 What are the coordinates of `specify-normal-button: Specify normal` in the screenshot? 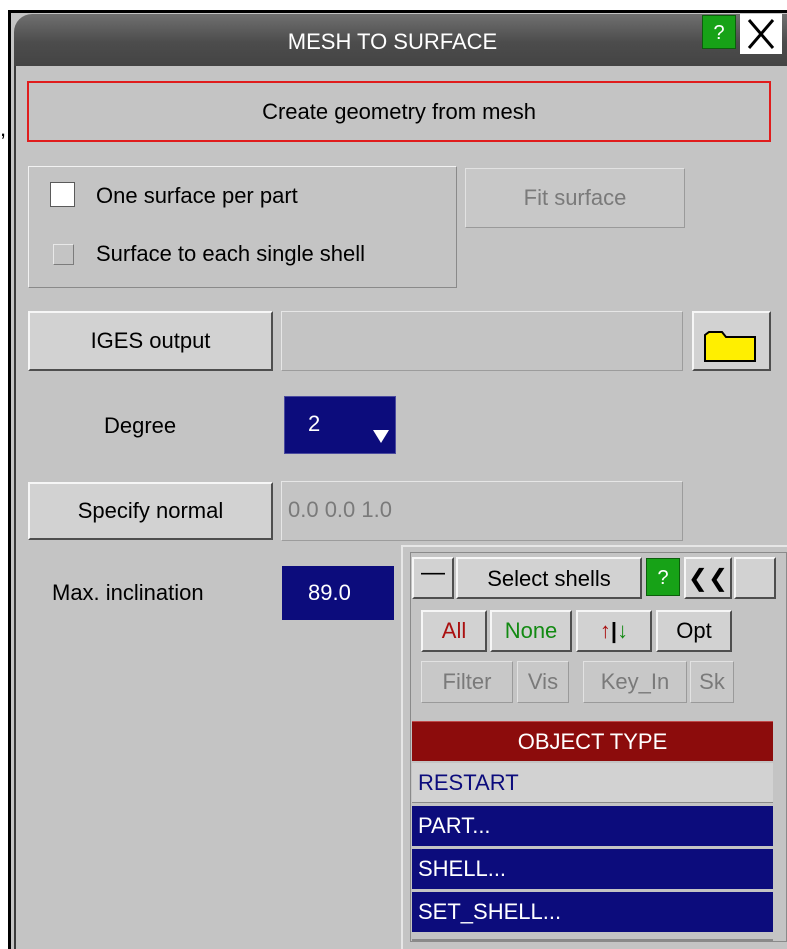 It's located at (150, 511).